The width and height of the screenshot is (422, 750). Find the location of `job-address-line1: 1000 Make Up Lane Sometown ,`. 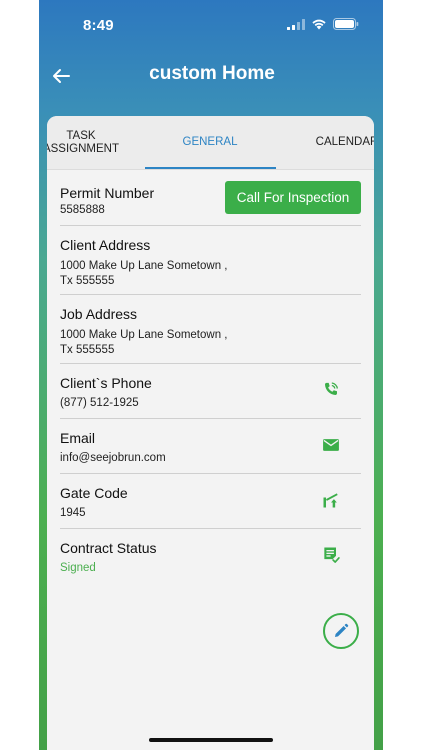

job-address-line1: 1000 Make Up Lane Sometown , is located at coordinates (144, 335).